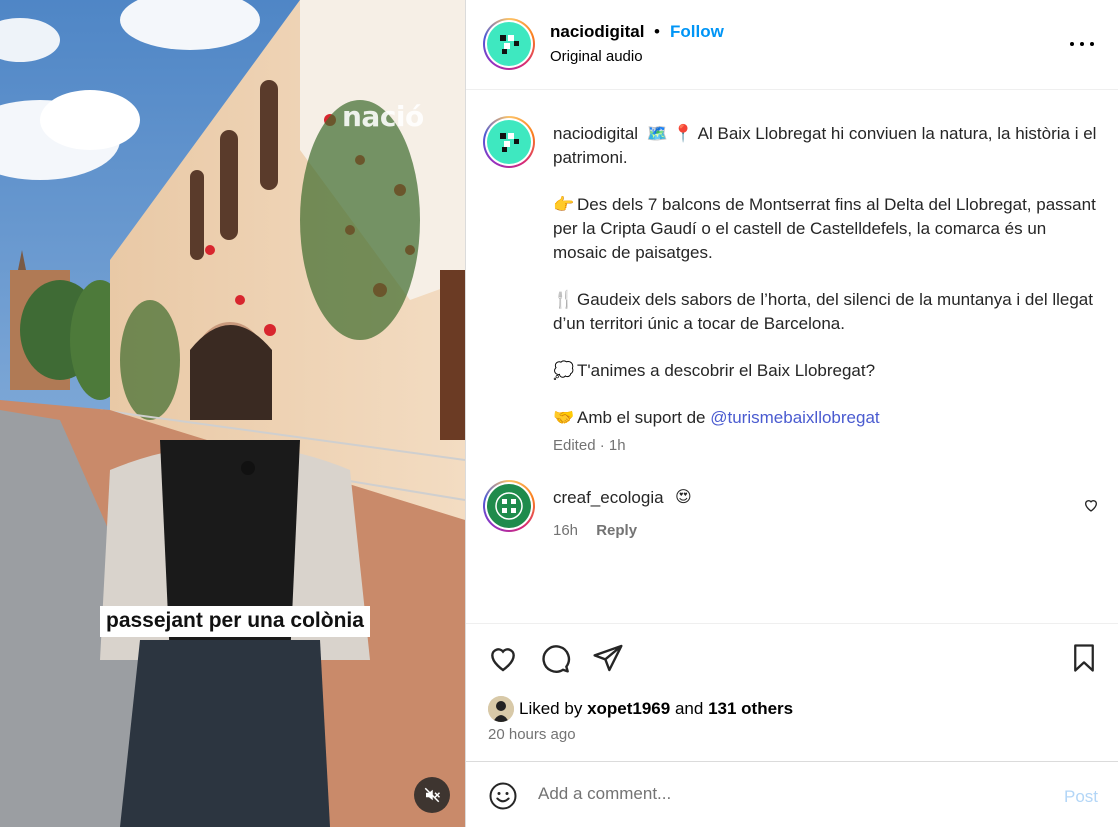 The height and width of the screenshot is (827, 1118). Describe the element at coordinates (597, 32) in the screenshot. I see `author-username: naciodigital` at that location.